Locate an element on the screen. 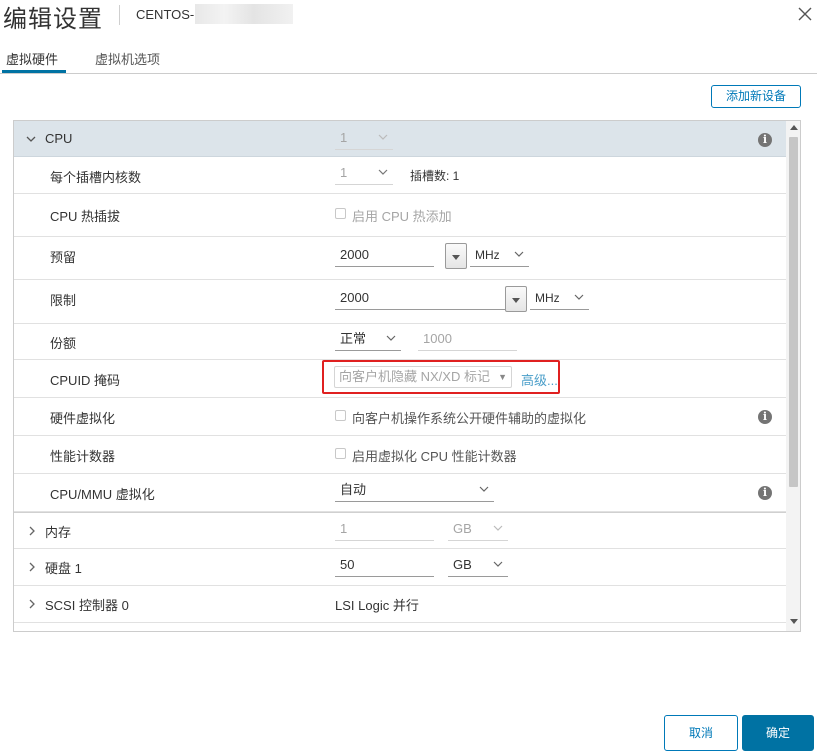 This screenshot has width=817, height=753. cores-per-socket-value: 1 is located at coordinates (344, 172).